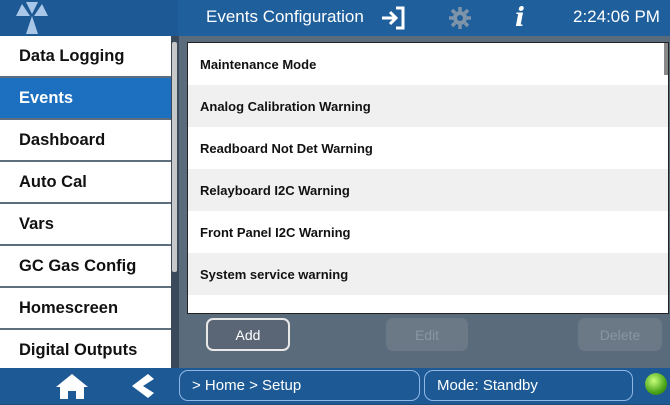 The image size is (670, 405). I want to click on gear-icon, so click(460, 18).